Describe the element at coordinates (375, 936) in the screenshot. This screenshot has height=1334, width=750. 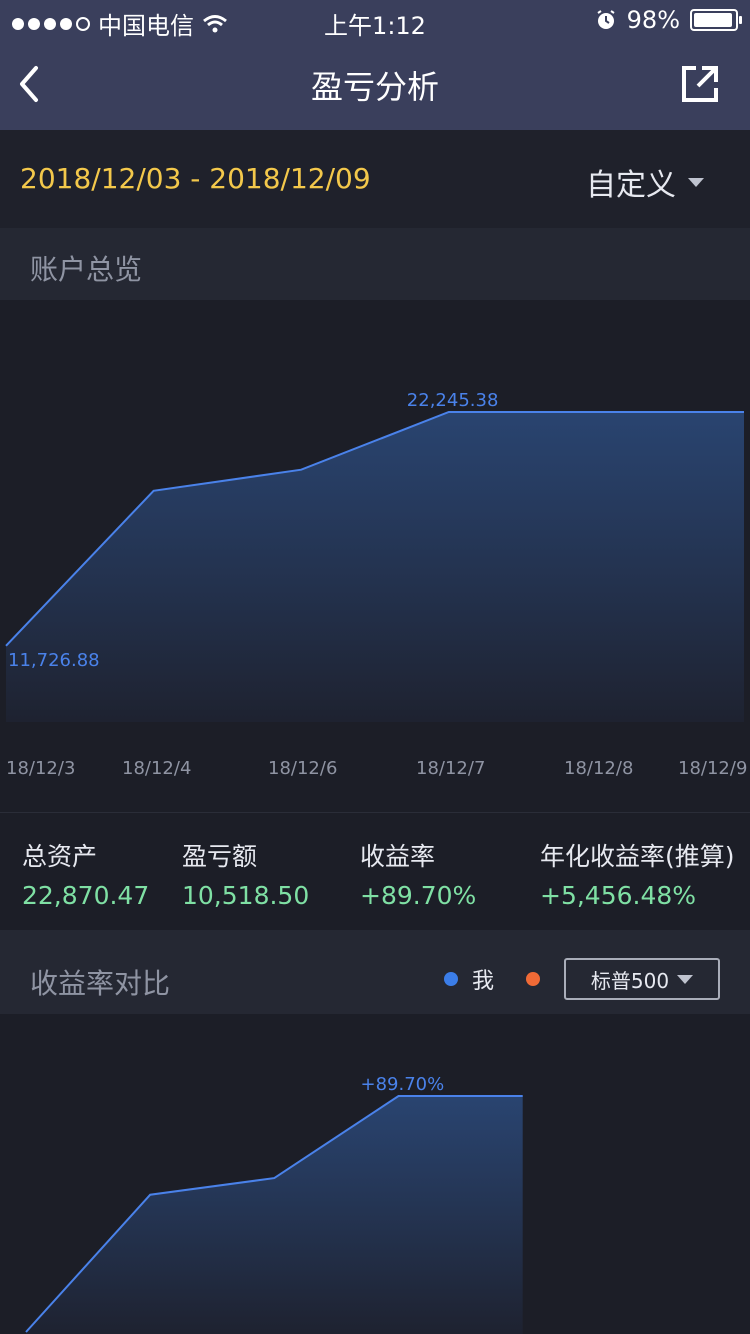
I see `section-divider` at that location.